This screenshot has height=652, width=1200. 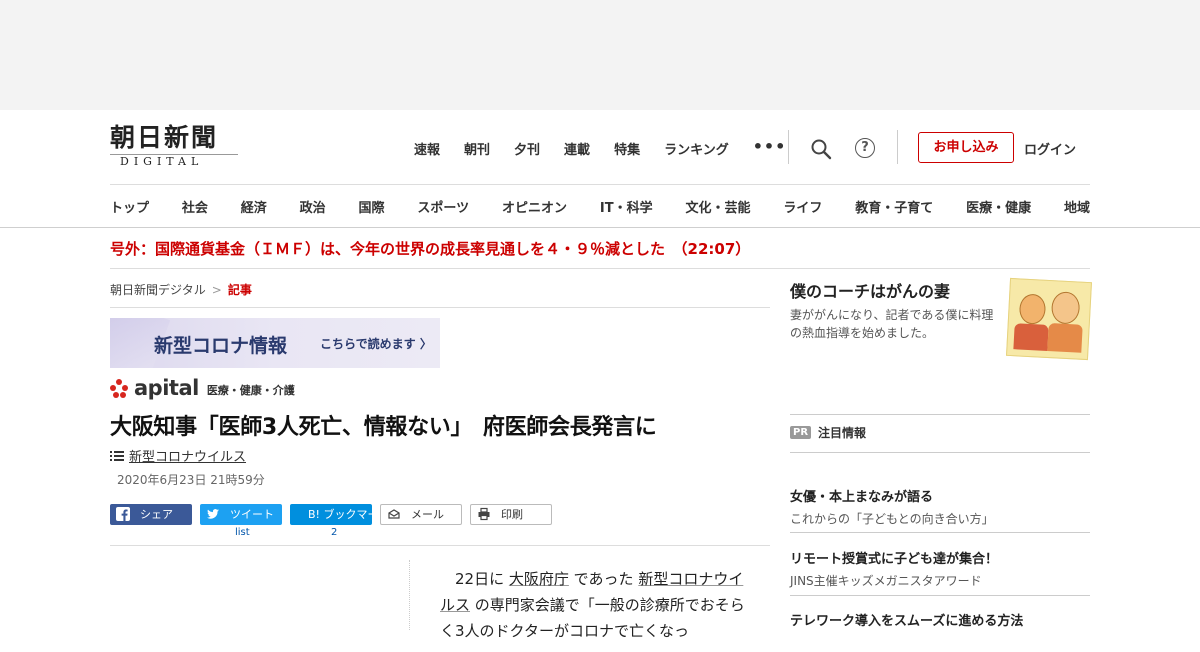 I want to click on more-menu-icon: •••, so click(x=770, y=146).